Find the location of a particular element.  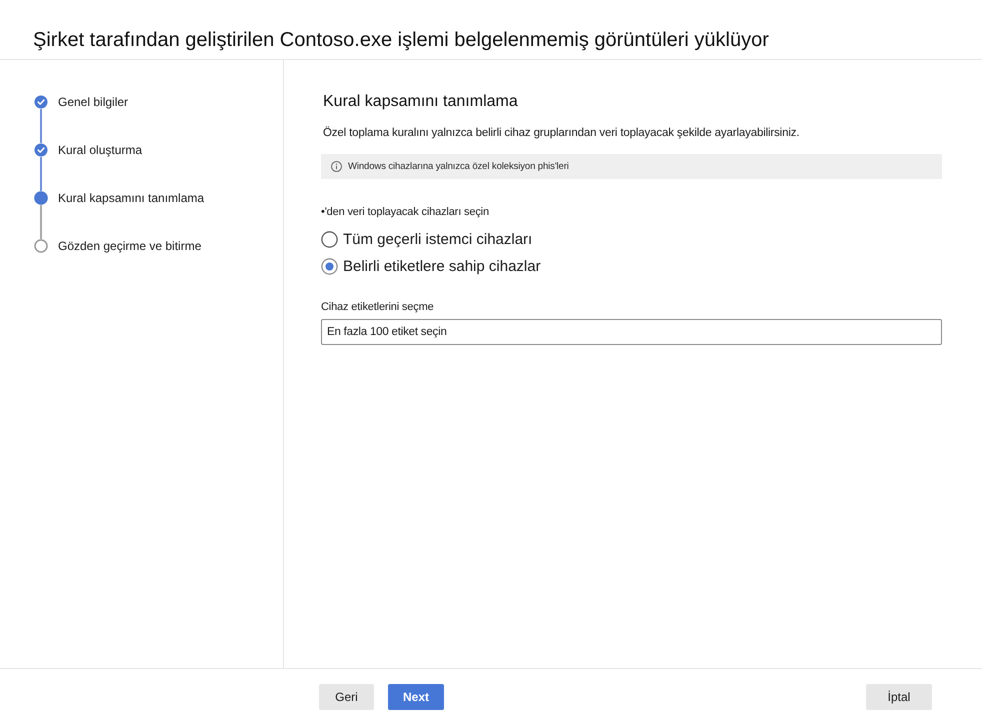

section-description: Özel toplama kuralını yalnızca belirli cihaz gruplarından veri toplayacak şekilde ayarlayabilirsiniz. is located at coordinates (561, 133).